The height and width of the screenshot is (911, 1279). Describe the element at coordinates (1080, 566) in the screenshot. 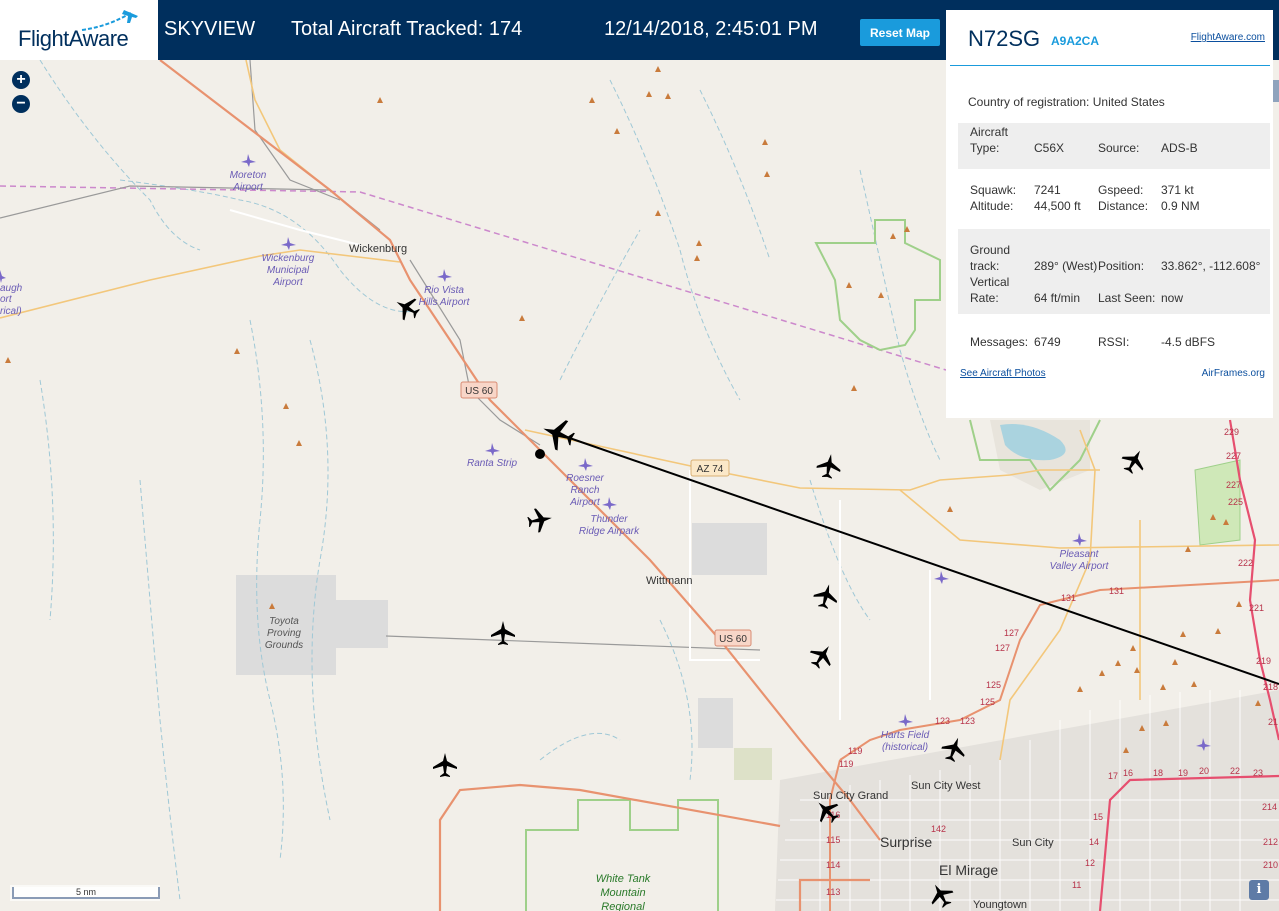

I see `svg-text: Valley Airport` at that location.